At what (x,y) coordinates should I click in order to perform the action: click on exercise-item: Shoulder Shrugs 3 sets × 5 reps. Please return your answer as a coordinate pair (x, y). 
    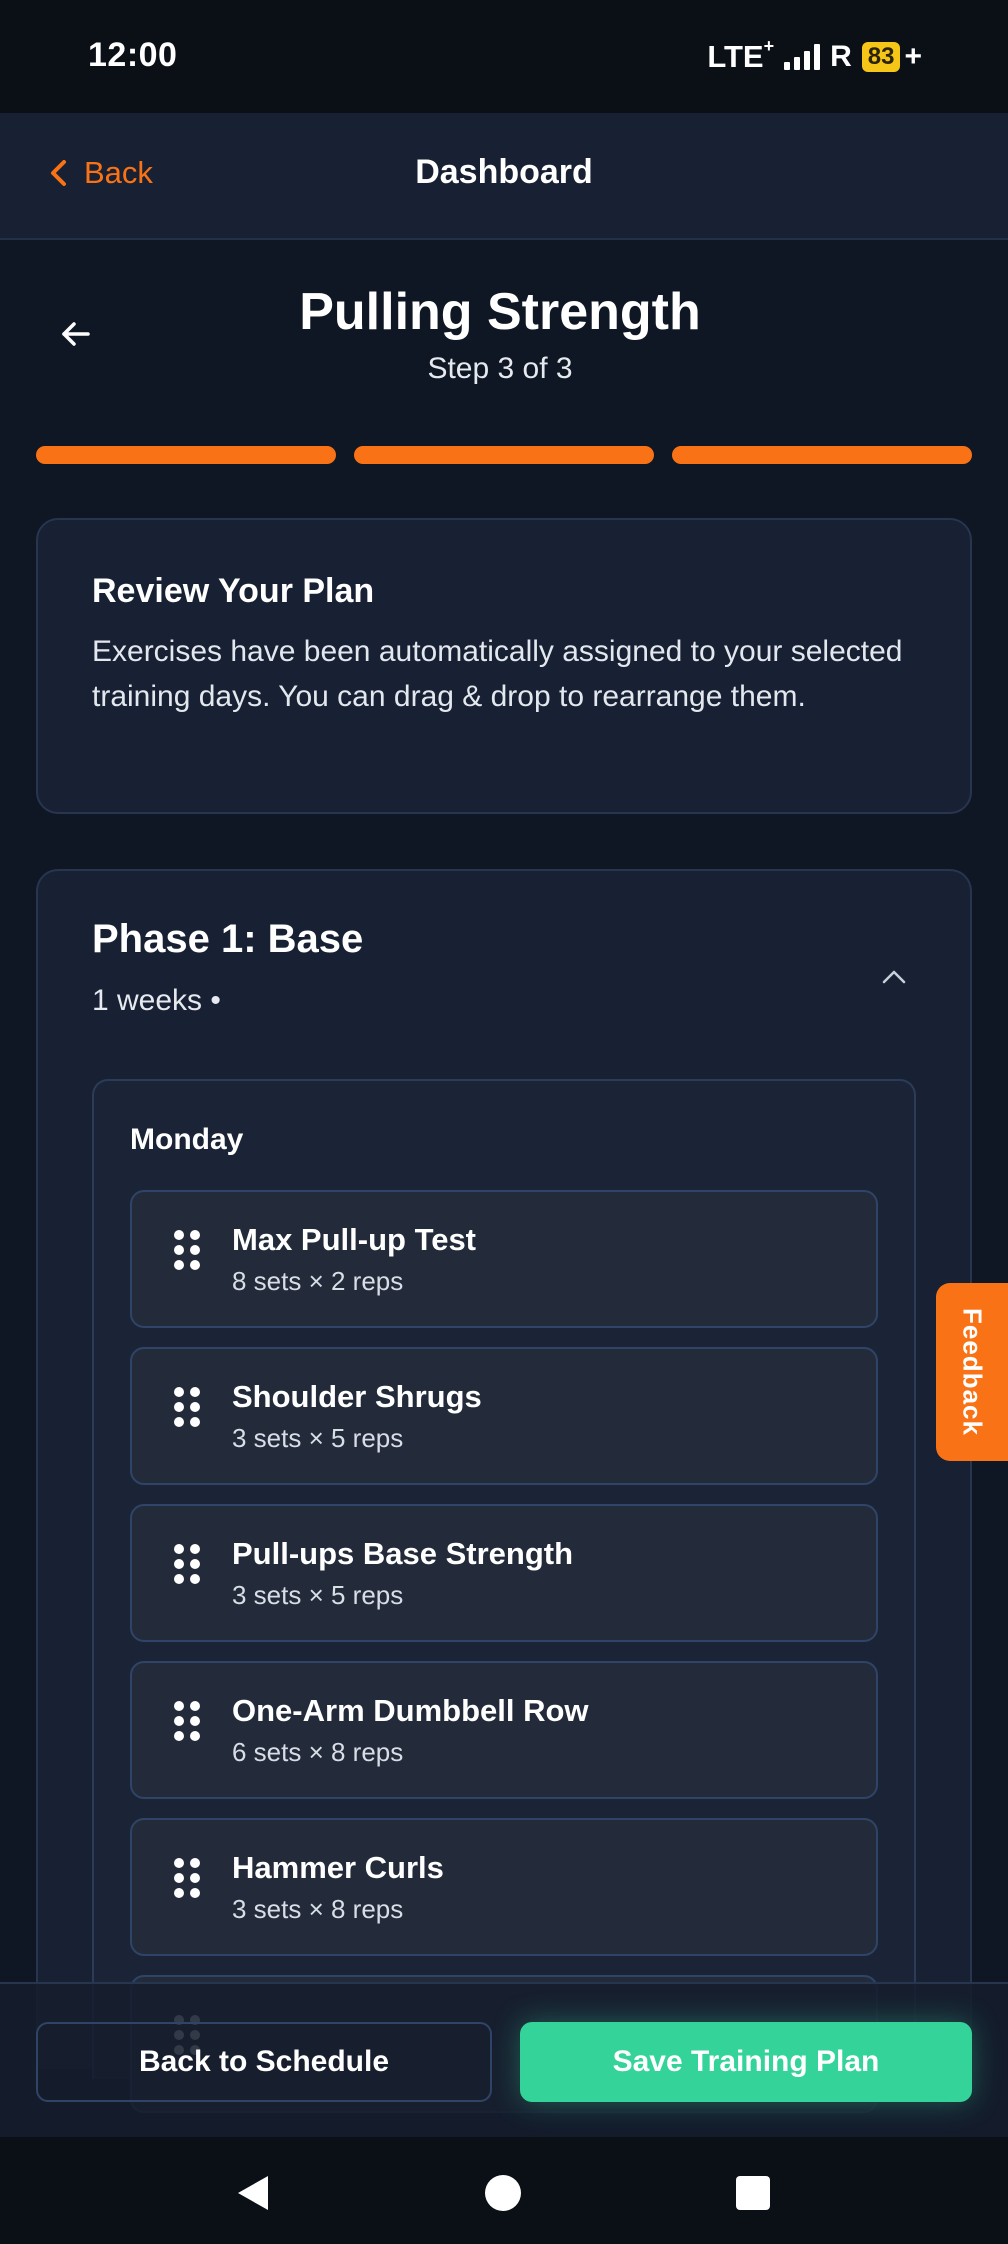
    Looking at the image, I should click on (504, 1416).